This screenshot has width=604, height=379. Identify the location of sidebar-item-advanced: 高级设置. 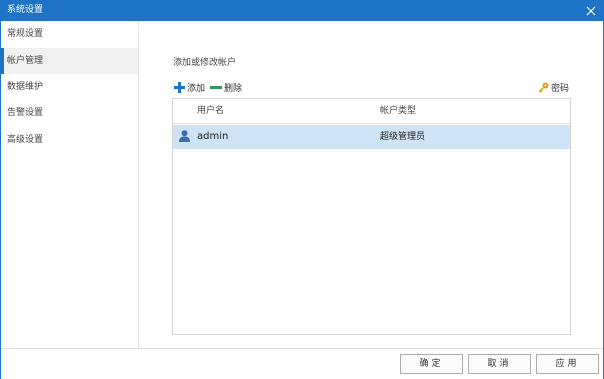
(69, 140).